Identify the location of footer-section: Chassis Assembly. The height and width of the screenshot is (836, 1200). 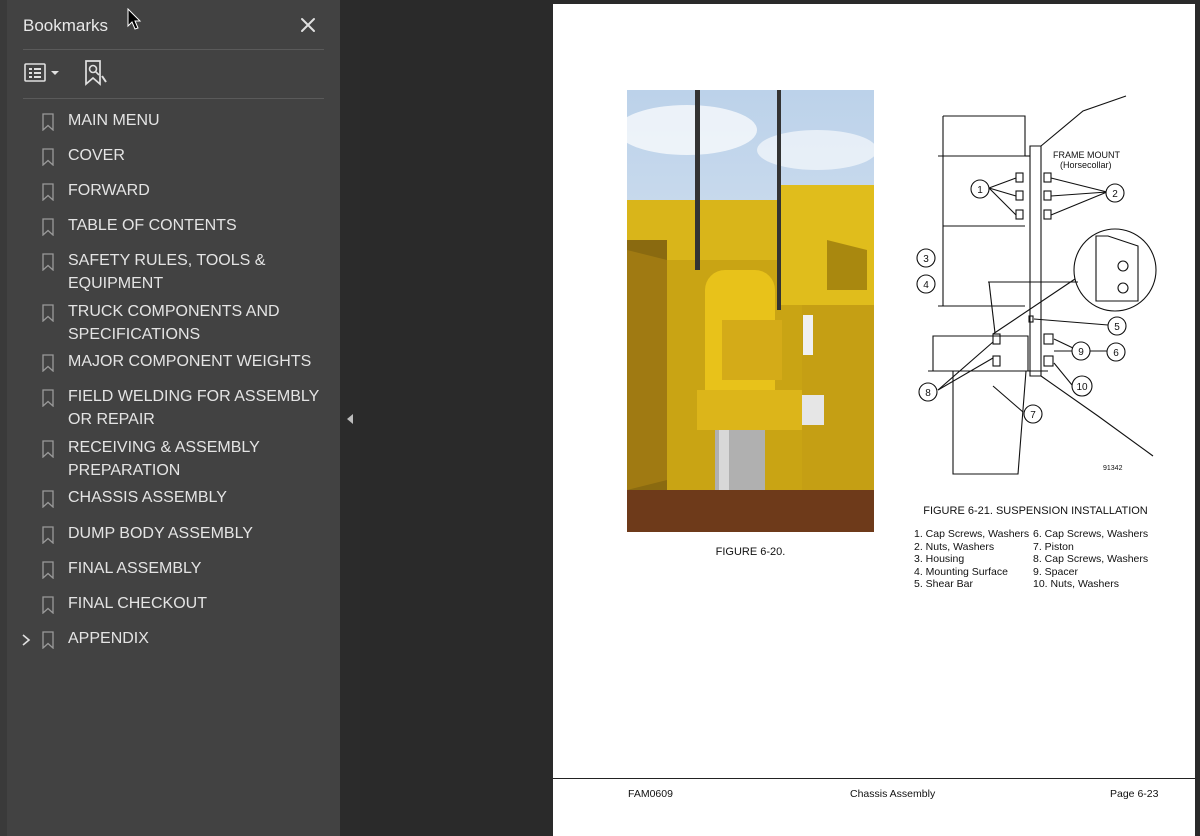
(893, 794).